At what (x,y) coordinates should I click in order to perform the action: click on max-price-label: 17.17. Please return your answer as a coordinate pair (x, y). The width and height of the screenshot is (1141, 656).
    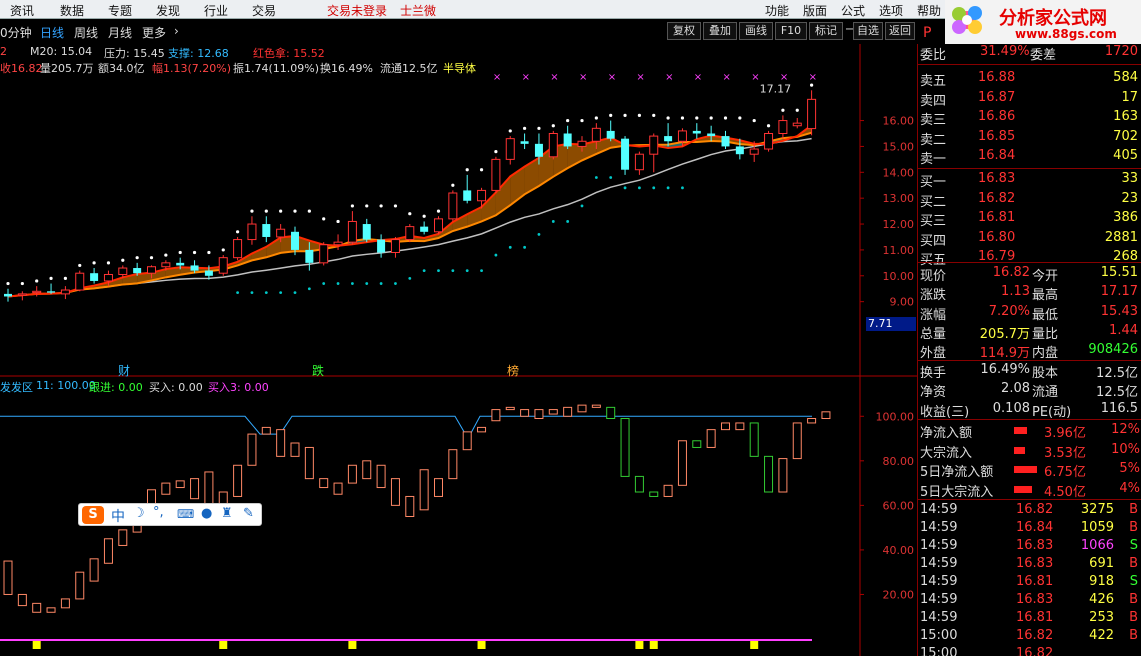
    Looking at the image, I should click on (776, 88).